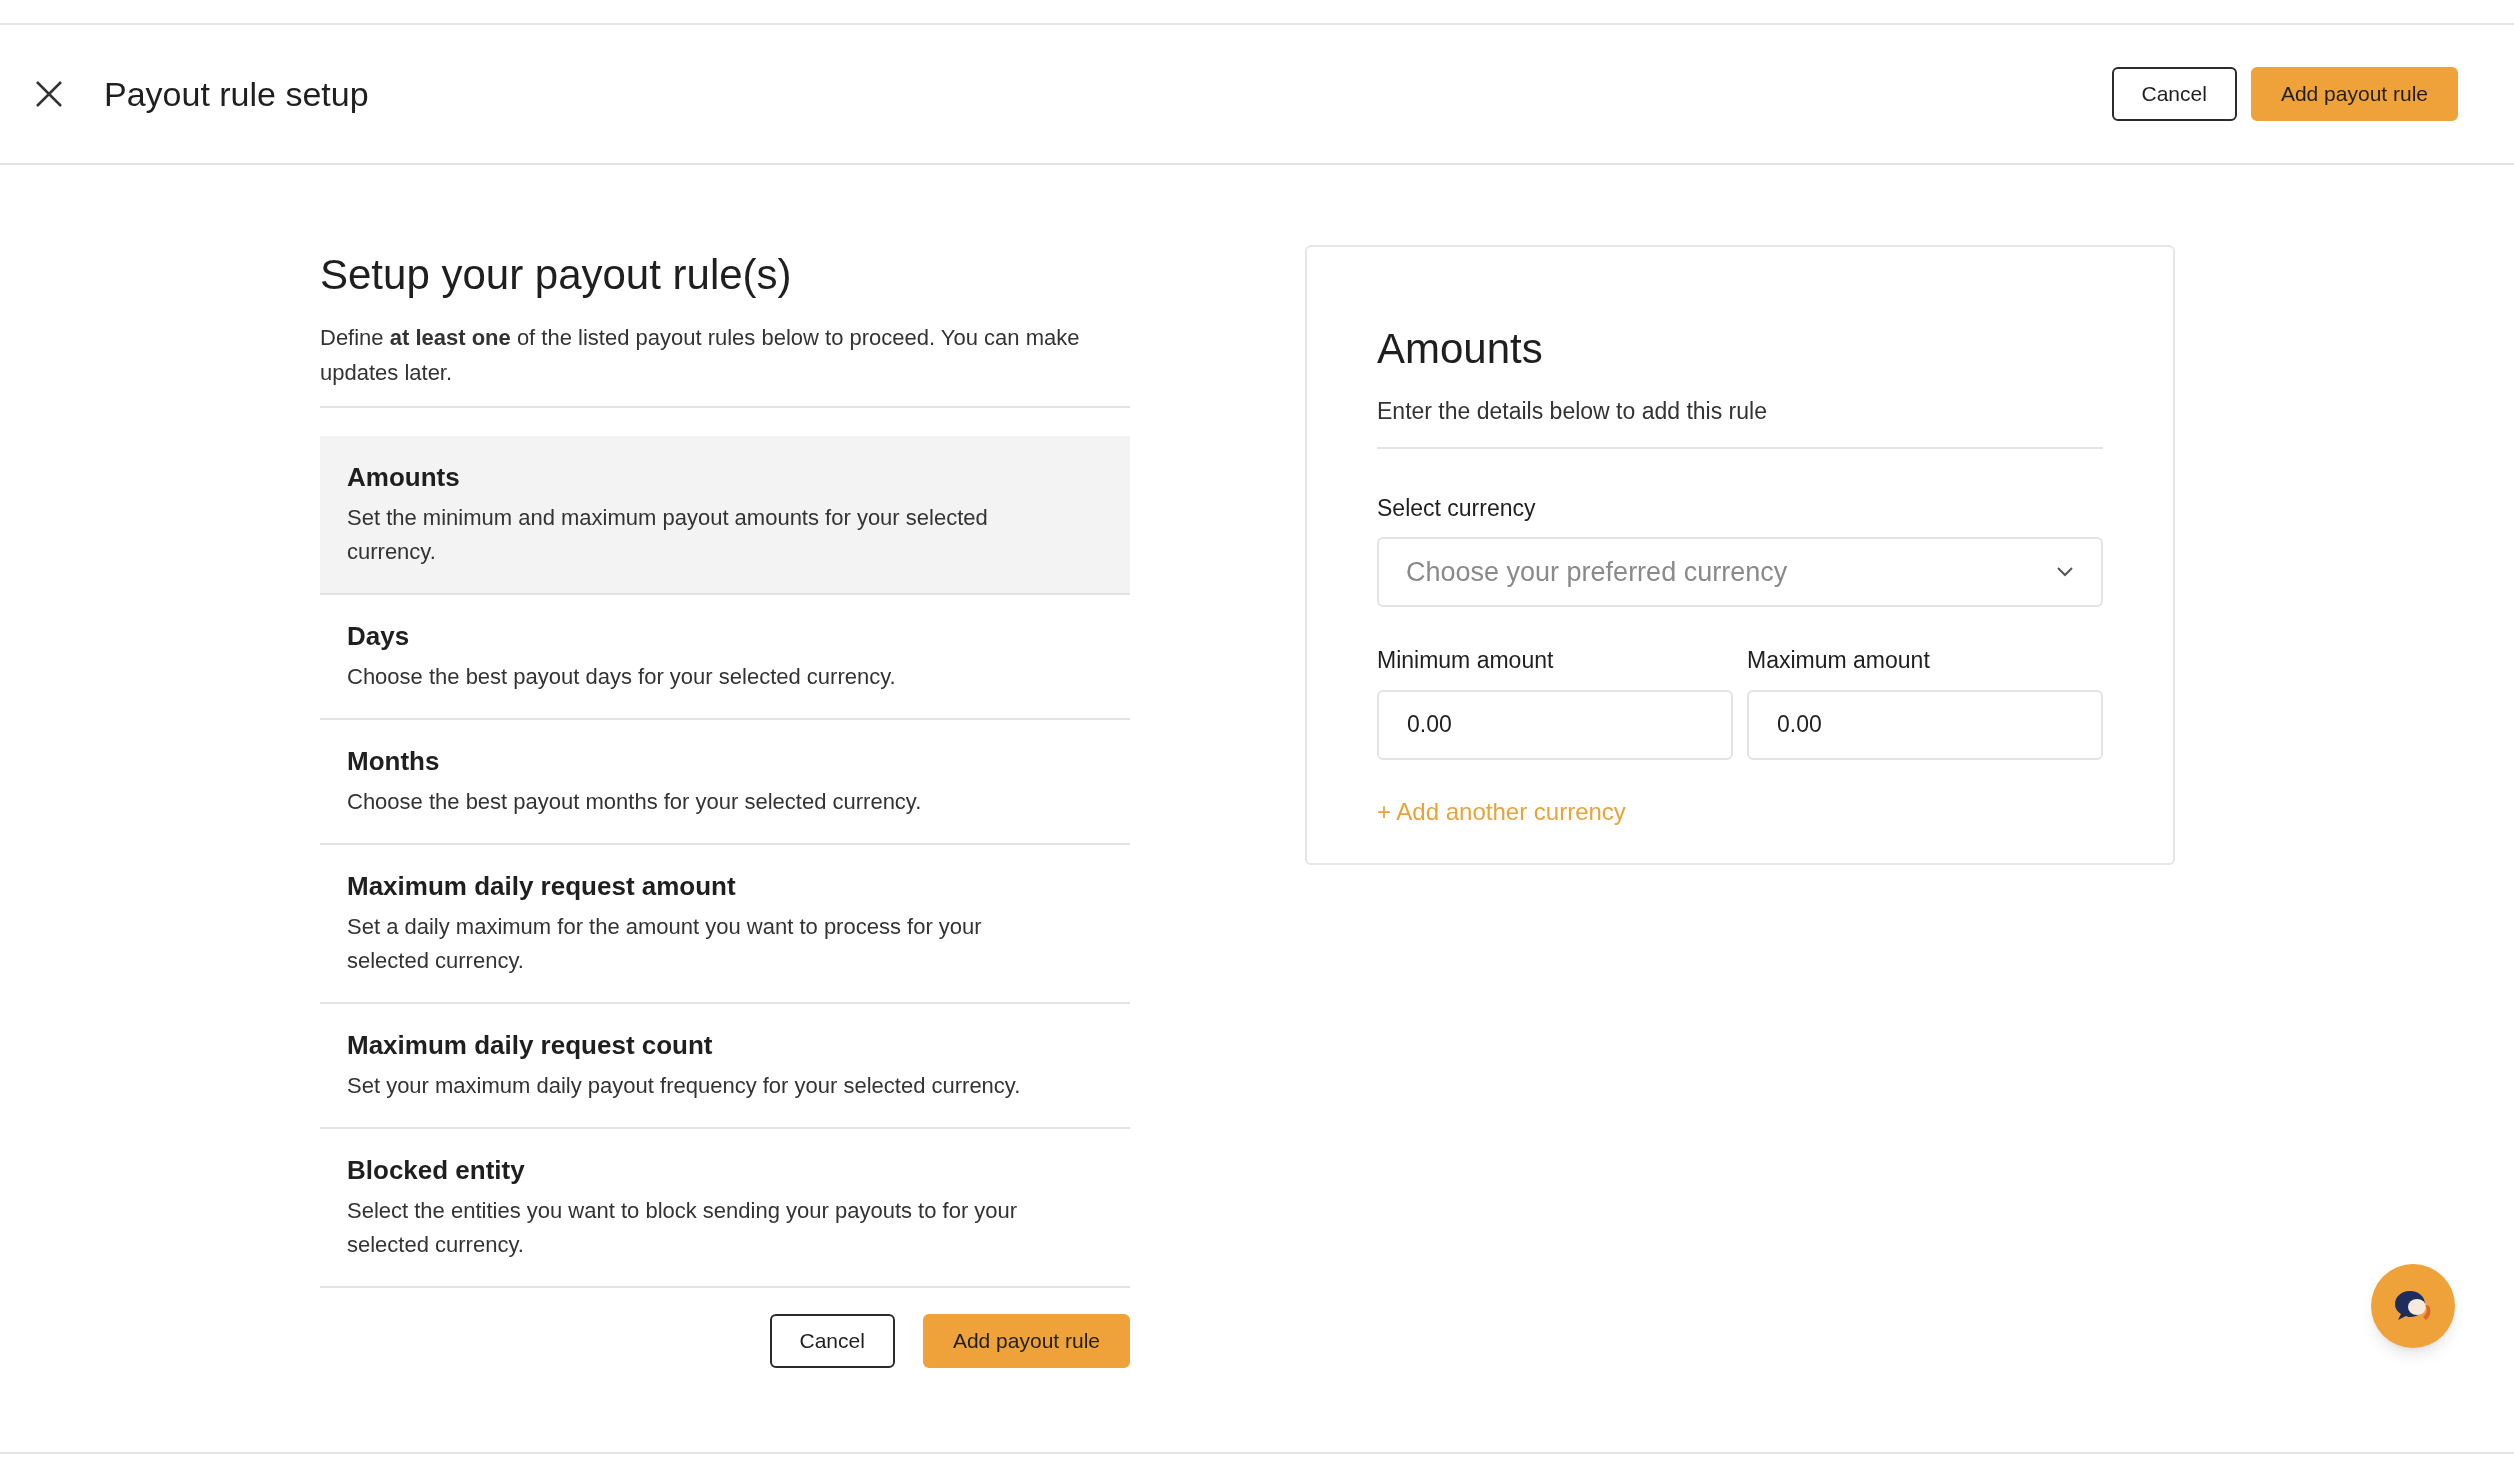 The image size is (2514, 1472). I want to click on rule-title: Maximum daily request count, so click(530, 1045).